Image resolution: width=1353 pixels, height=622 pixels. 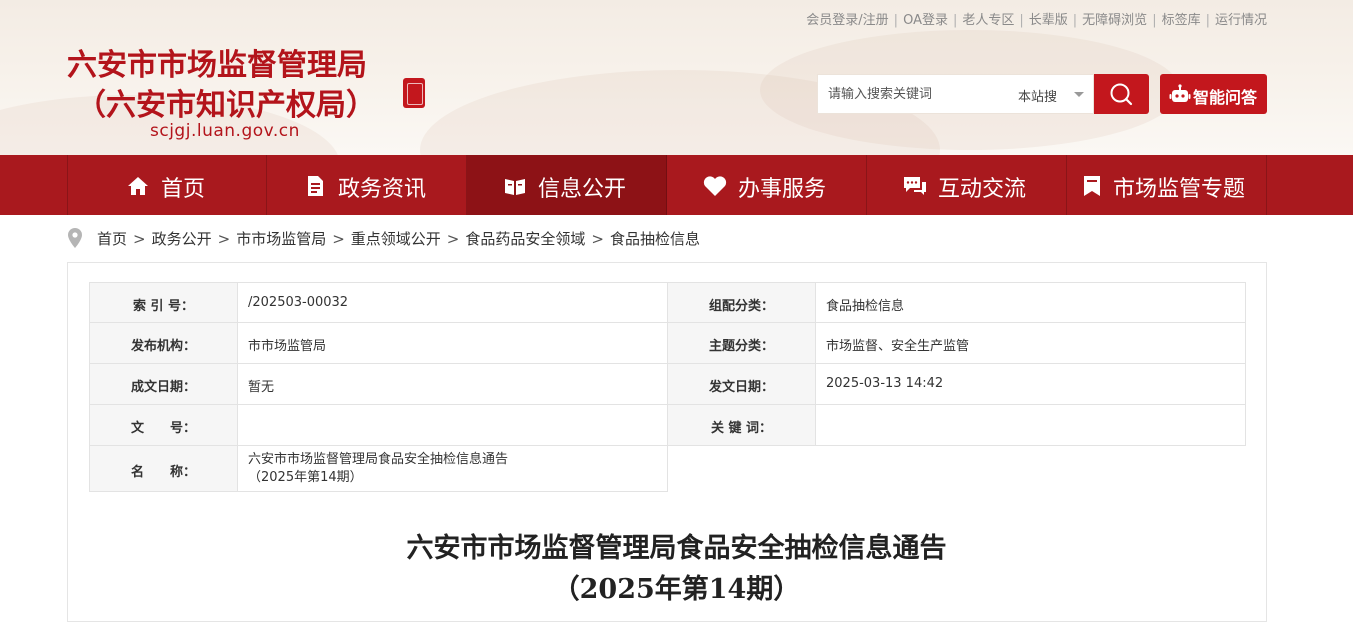 What do you see at coordinates (138, 186) in the screenshot?
I see `home-icon` at bounding box center [138, 186].